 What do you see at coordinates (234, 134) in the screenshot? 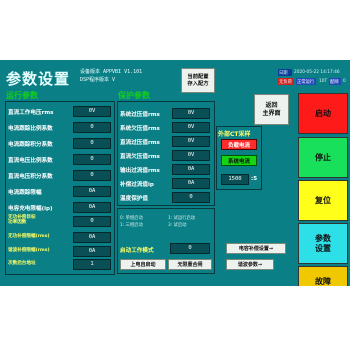
I see `ct-title: 外部CT采样` at bounding box center [234, 134].